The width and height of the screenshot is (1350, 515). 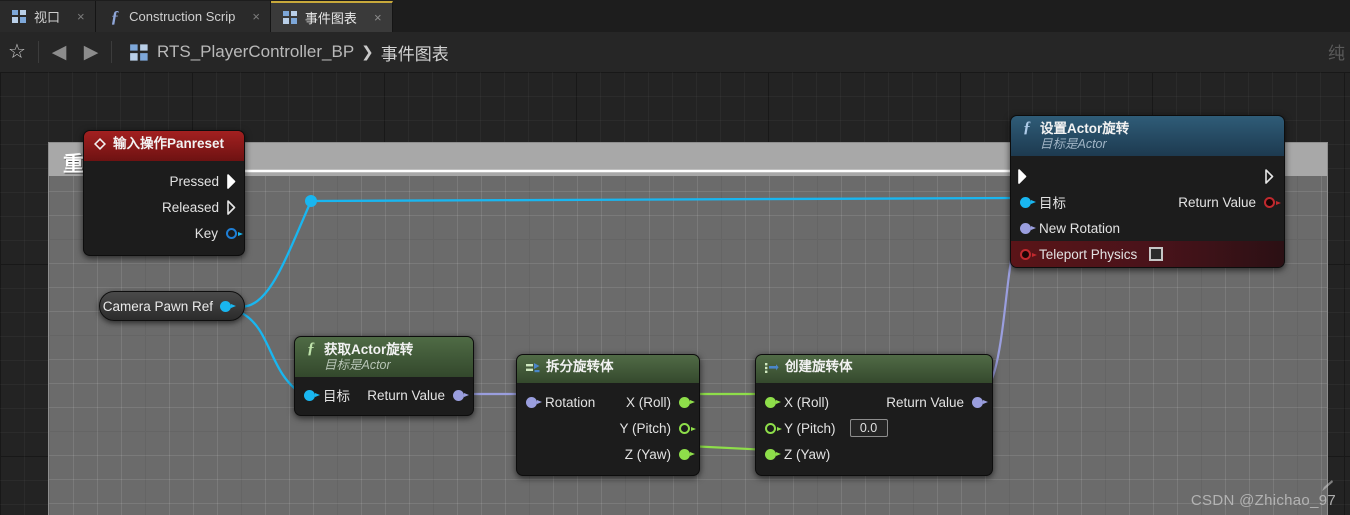 I want to click on output-pin-group: X (Roll), so click(x=660, y=402).